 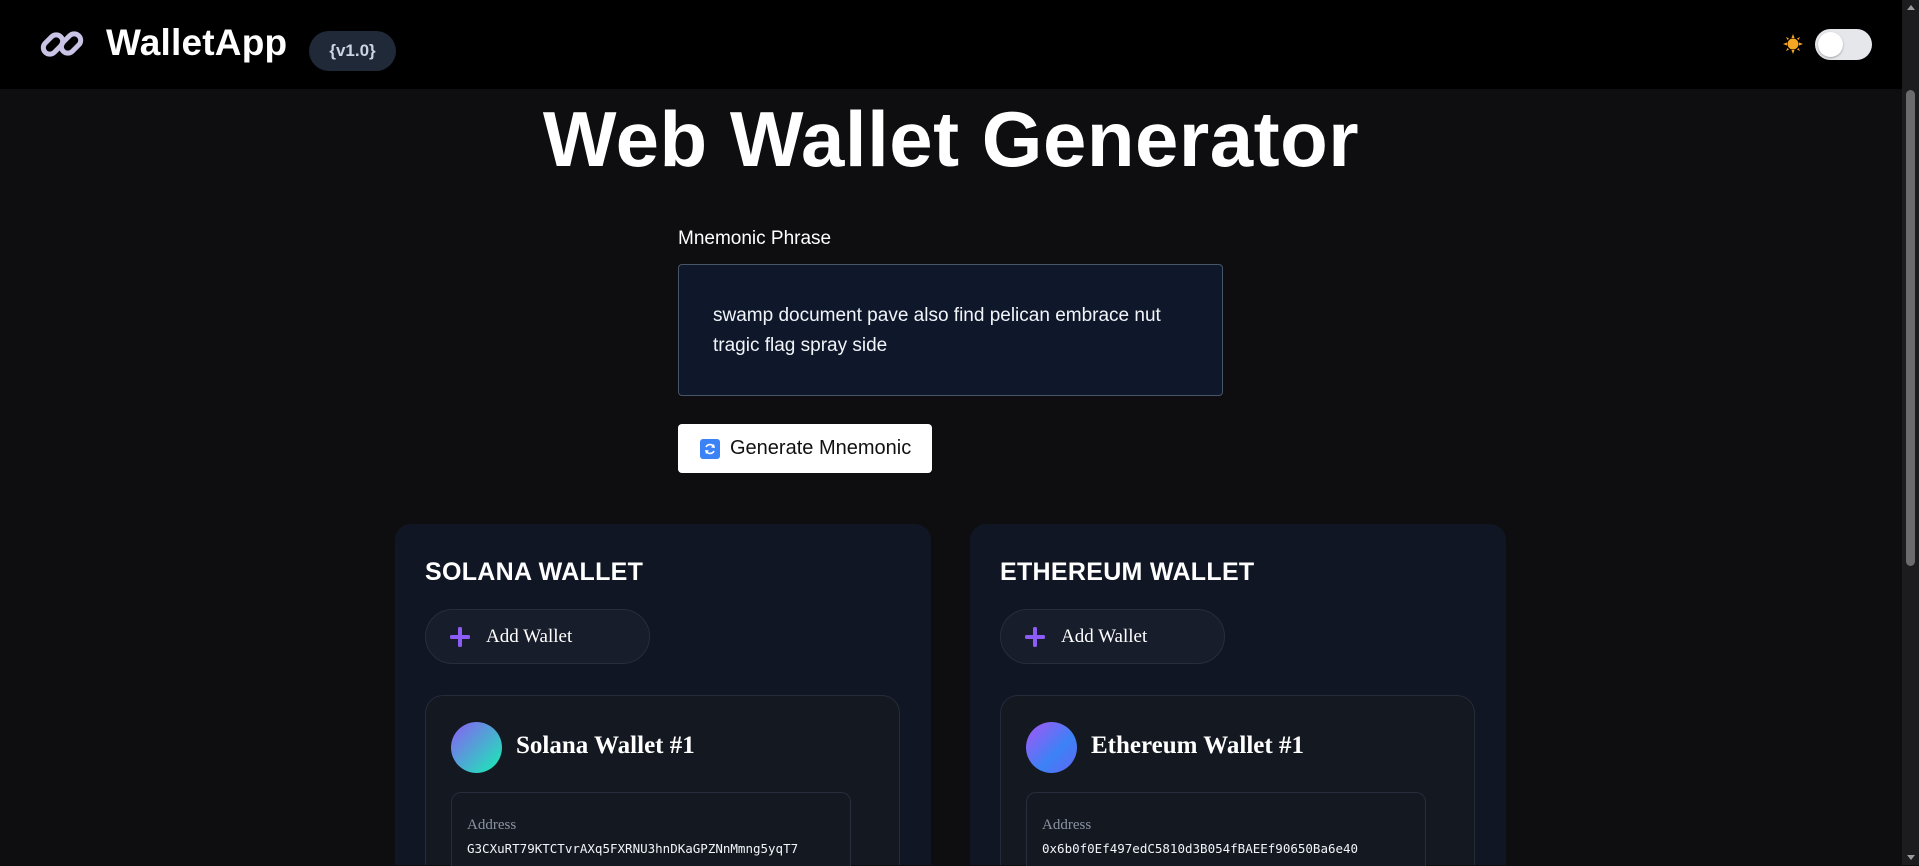 I want to click on generate-mnemonic-button: Generate Mnemonic, so click(x=805, y=448).